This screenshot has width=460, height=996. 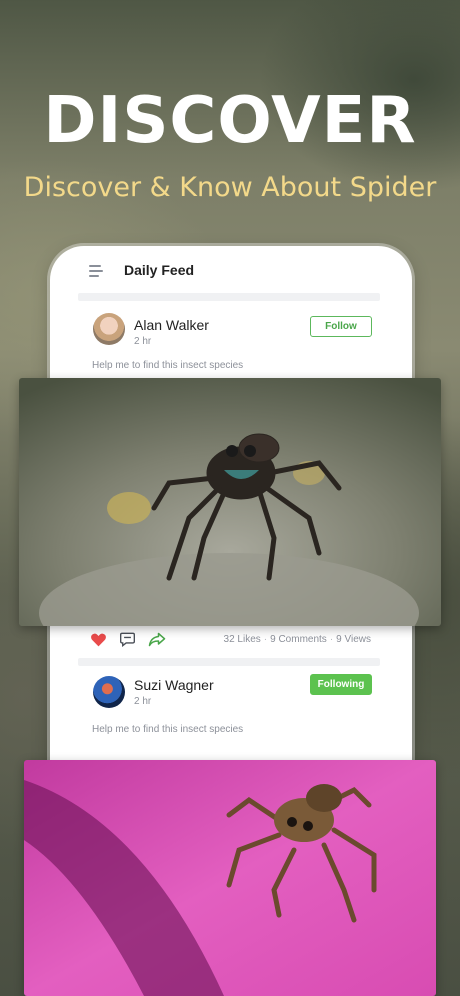 I want to click on user-name: Suzi Wagner, so click(x=174, y=685).